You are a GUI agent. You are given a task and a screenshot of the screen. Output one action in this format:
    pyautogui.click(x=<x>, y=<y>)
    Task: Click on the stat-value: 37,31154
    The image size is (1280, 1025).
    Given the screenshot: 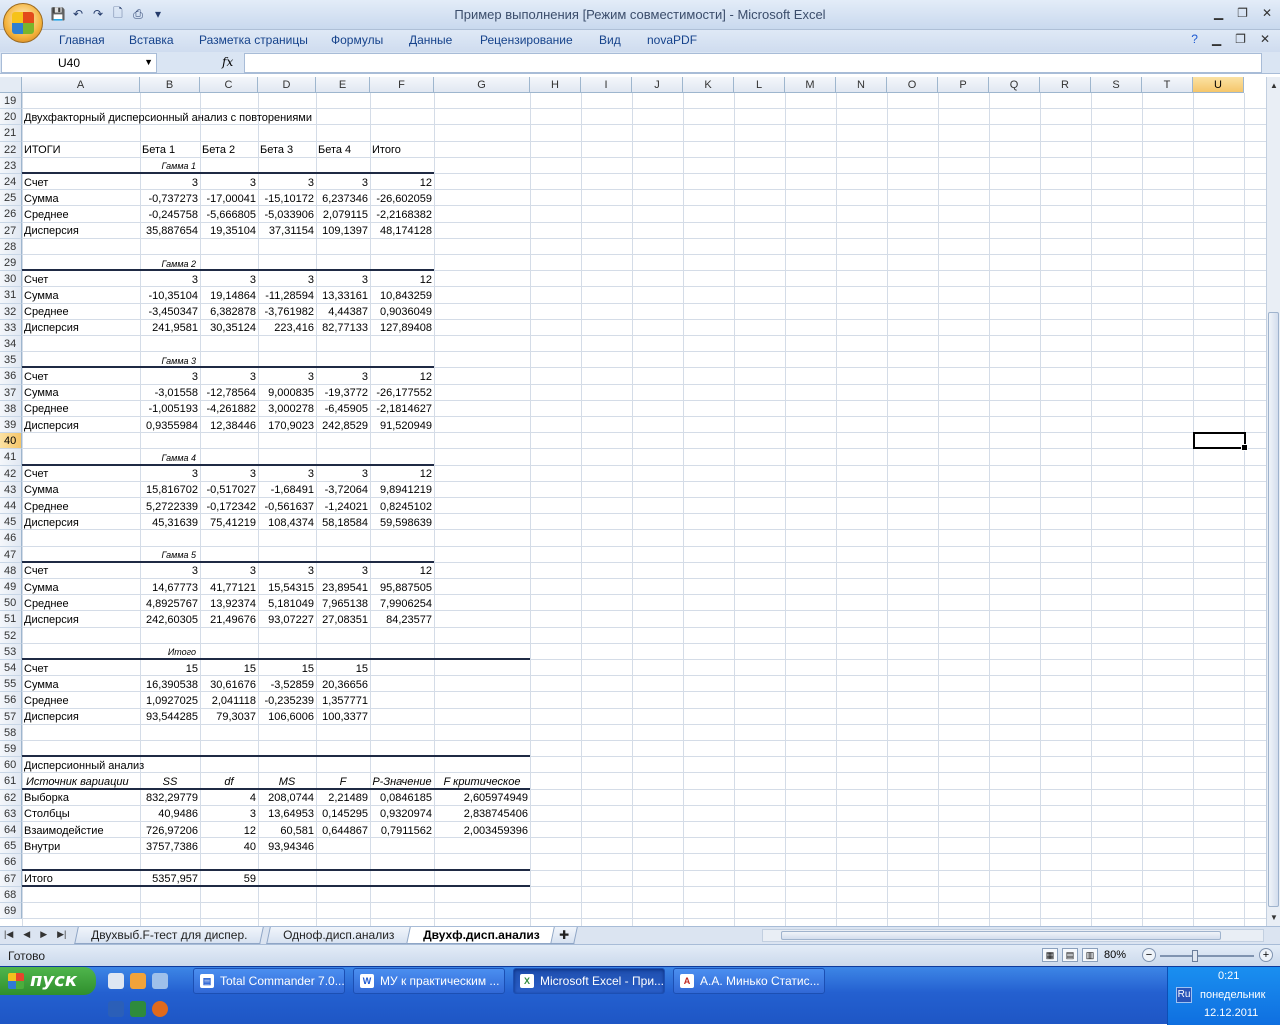 What is the action you would take?
    pyautogui.click(x=287, y=231)
    